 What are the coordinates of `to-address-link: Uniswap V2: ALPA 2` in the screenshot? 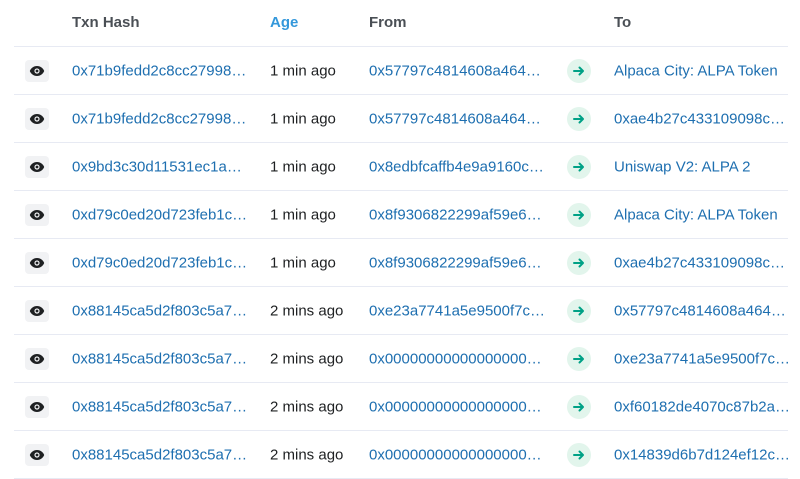 It's located at (702, 166).